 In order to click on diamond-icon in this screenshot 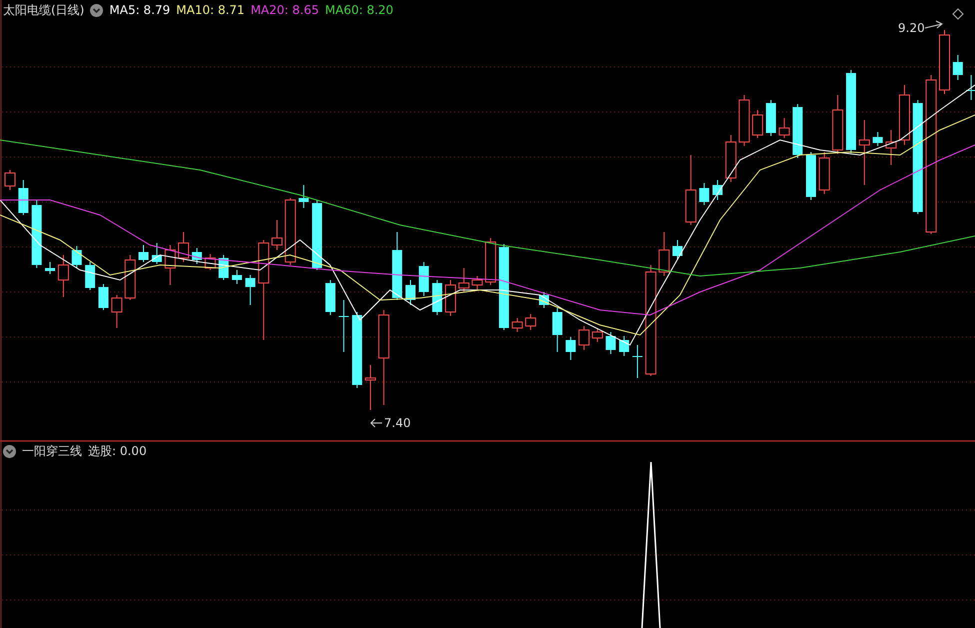, I will do `click(958, 14)`.